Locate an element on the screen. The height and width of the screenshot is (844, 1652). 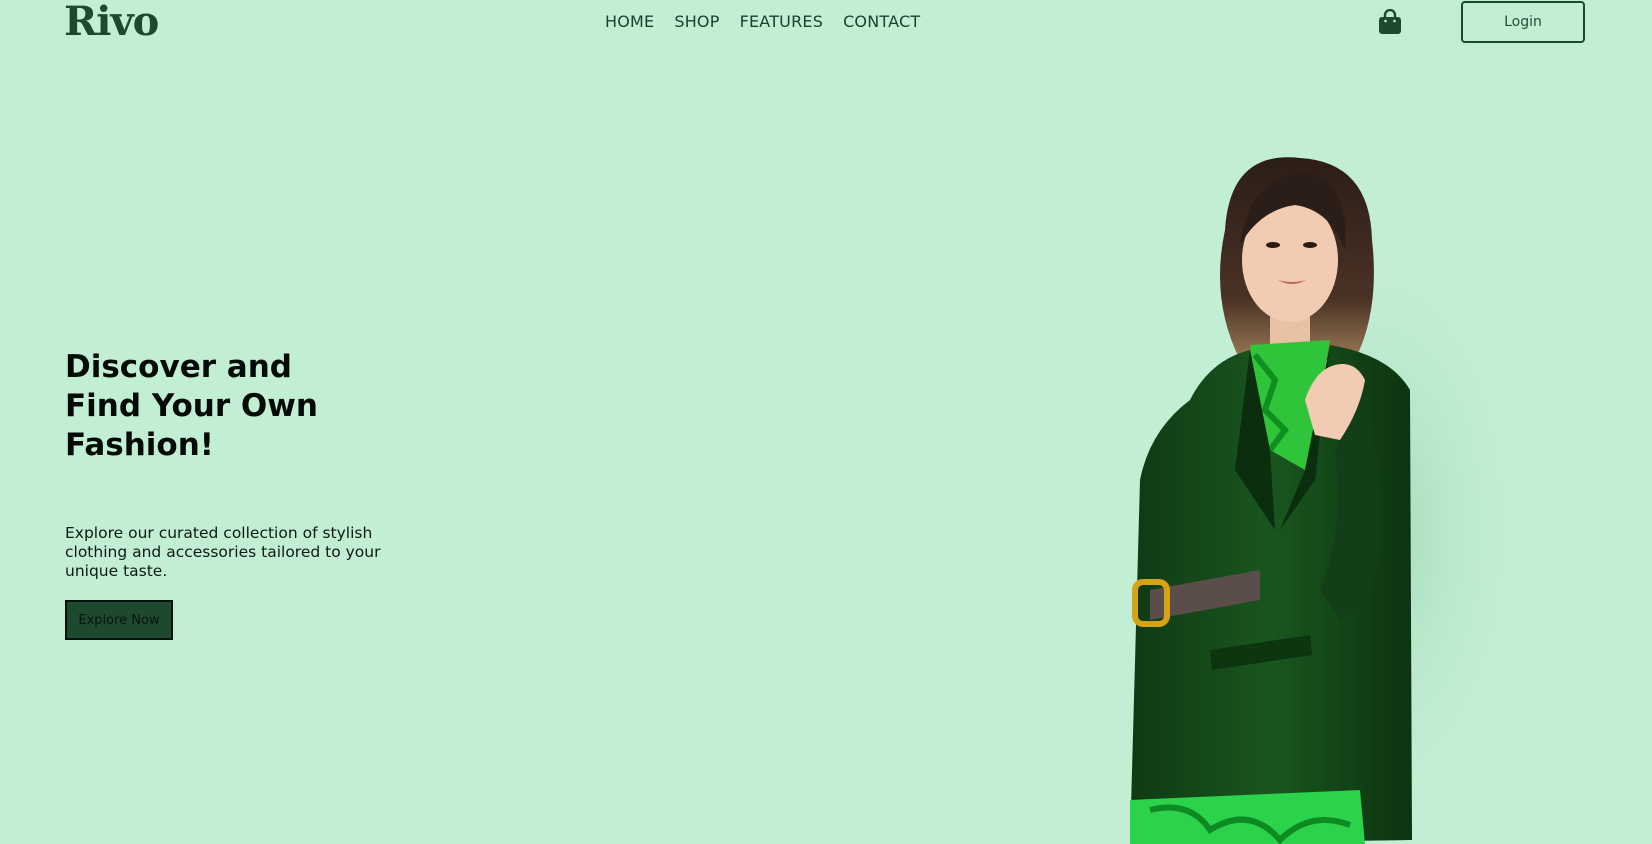
nav-item-shop: SHOP is located at coordinates (696, 22).